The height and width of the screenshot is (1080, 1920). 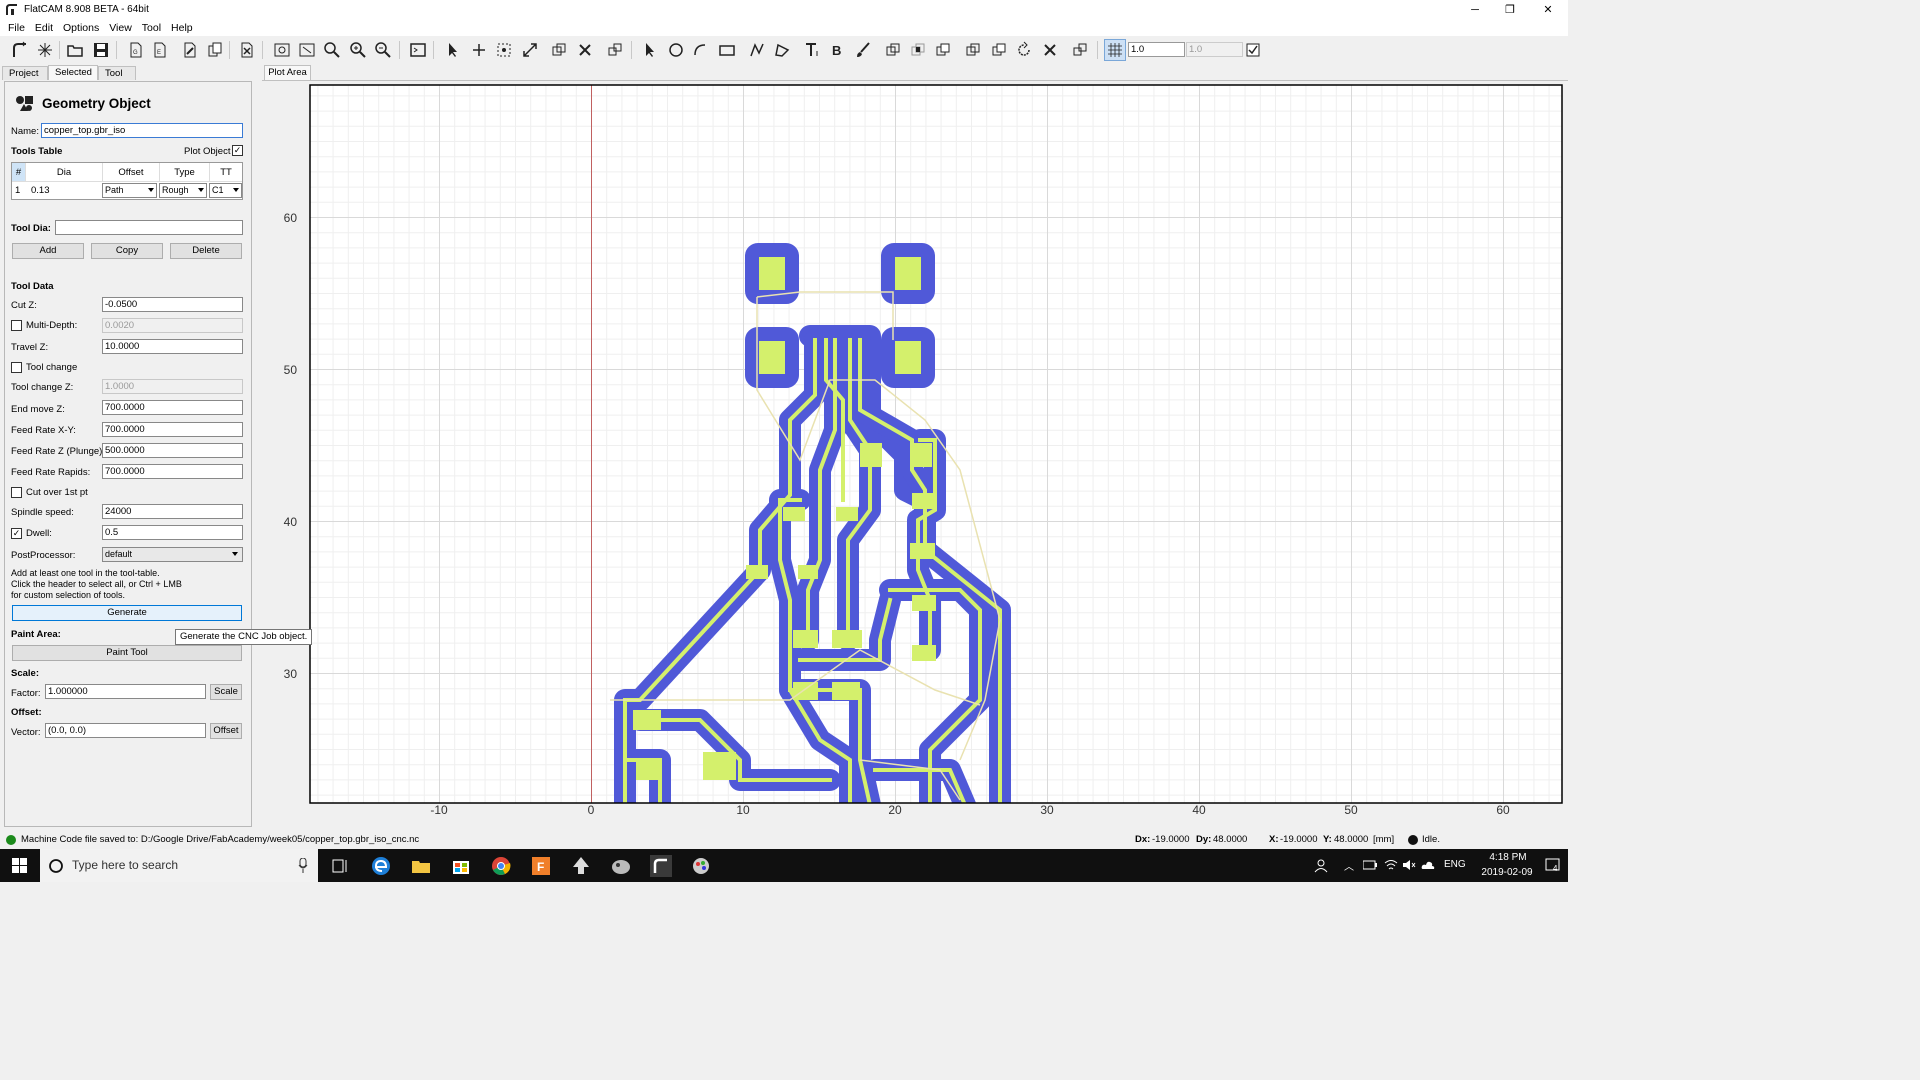 What do you see at coordinates (461, 866) in the screenshot?
I see `store-icon` at bounding box center [461, 866].